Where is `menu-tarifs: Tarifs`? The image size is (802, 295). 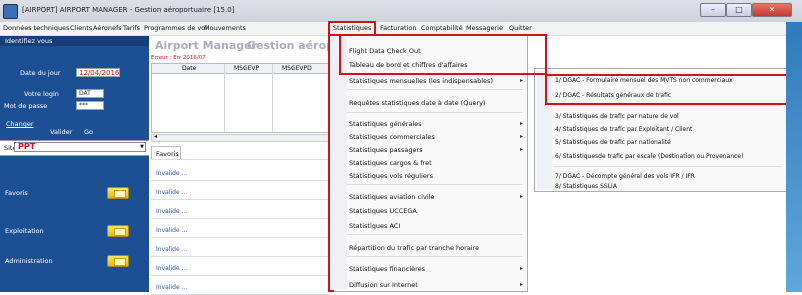 menu-tarifs: Tarifs is located at coordinates (131, 28).